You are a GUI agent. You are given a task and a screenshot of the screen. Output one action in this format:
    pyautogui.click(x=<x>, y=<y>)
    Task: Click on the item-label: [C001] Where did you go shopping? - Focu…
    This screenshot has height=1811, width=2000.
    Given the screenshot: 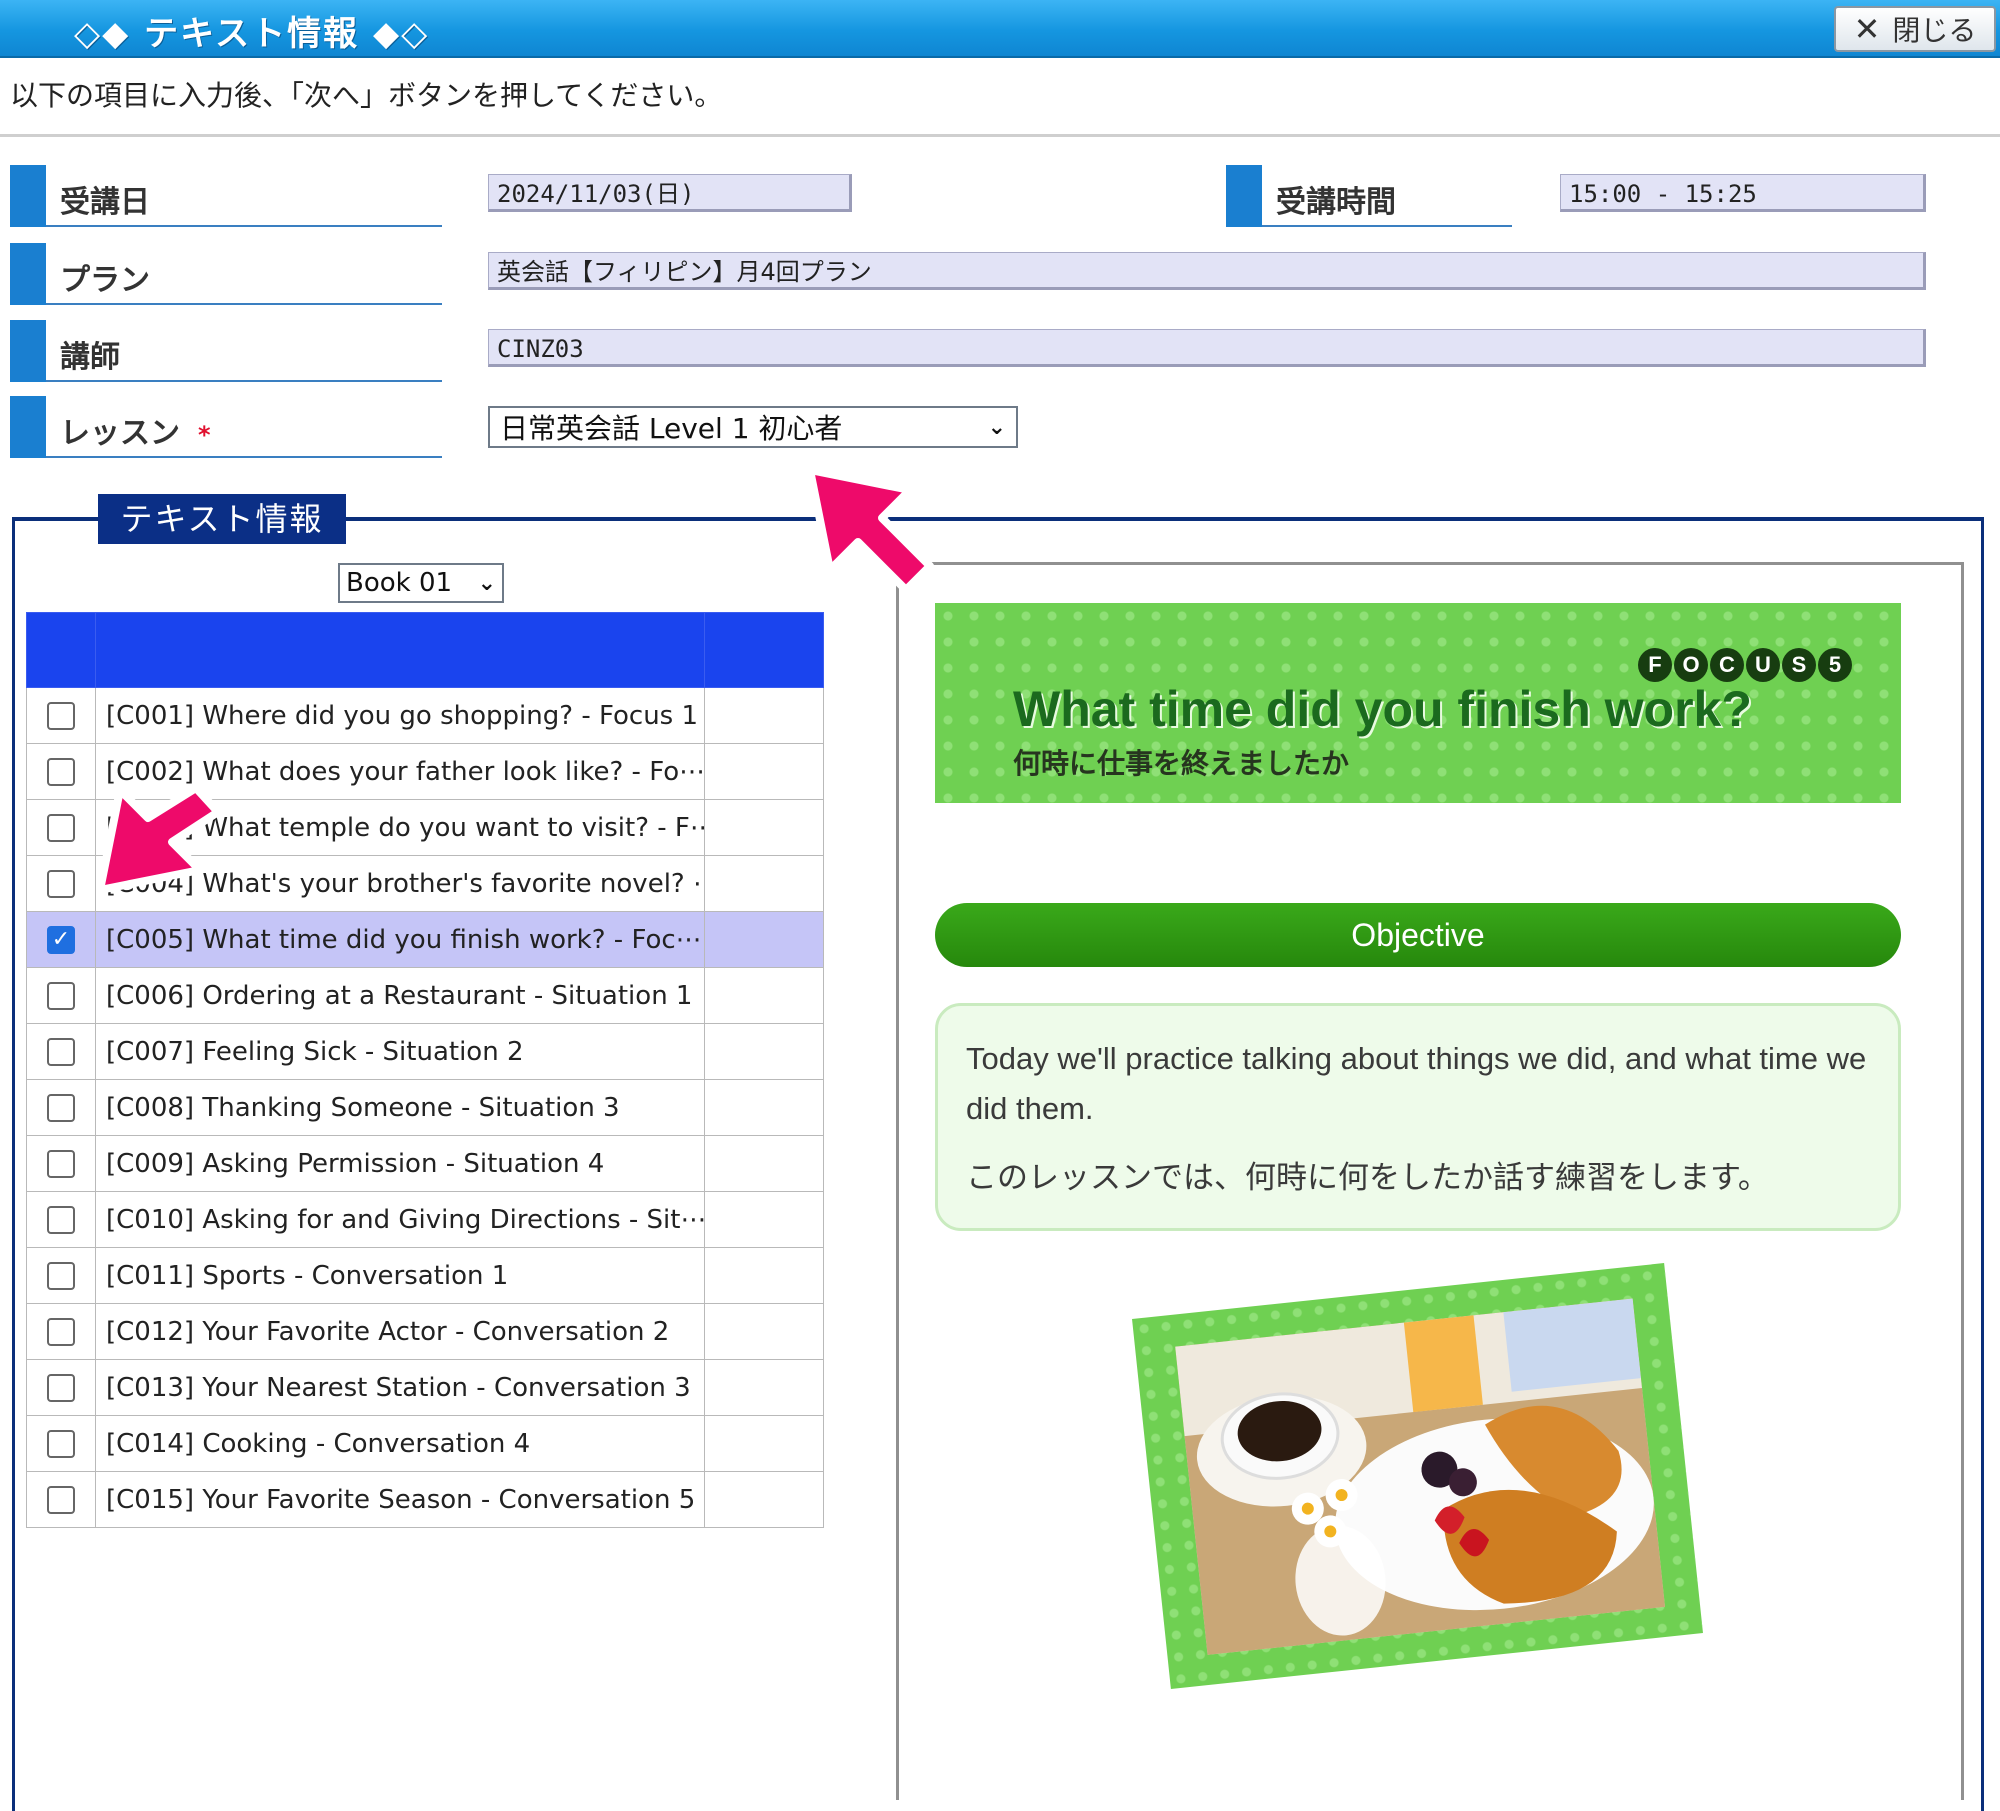 What is the action you would take?
    pyautogui.click(x=400, y=715)
    